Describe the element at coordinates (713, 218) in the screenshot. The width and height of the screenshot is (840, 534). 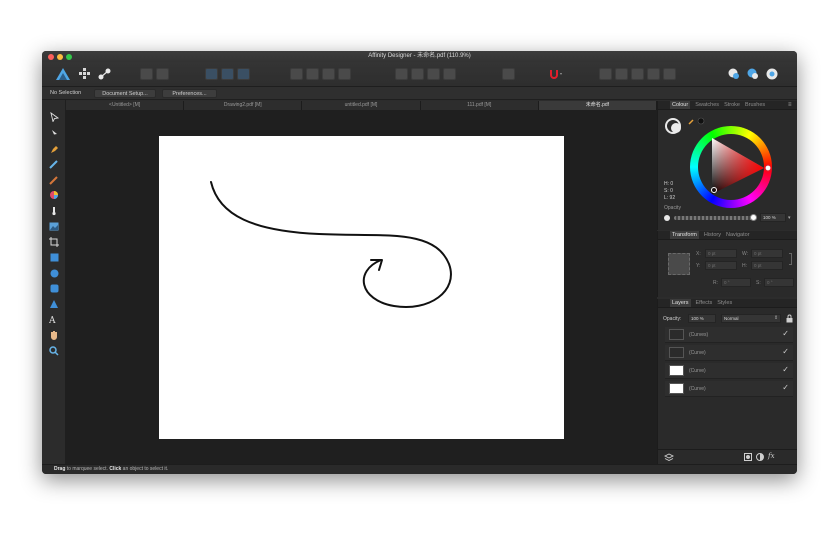
I see `opacity-slider` at that location.